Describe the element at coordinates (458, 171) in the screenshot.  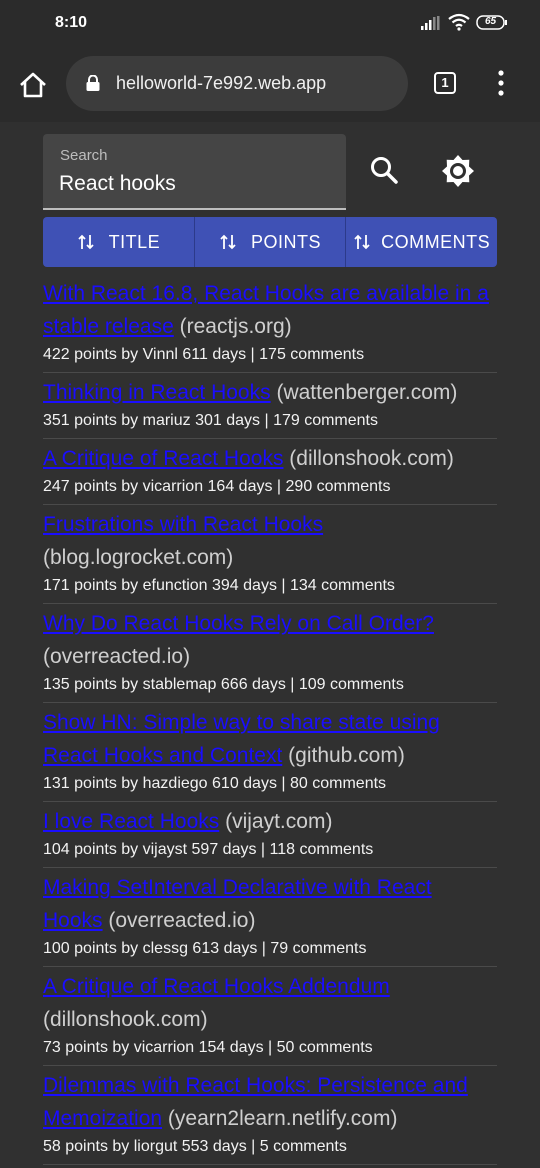
I see `brightness-icon` at that location.